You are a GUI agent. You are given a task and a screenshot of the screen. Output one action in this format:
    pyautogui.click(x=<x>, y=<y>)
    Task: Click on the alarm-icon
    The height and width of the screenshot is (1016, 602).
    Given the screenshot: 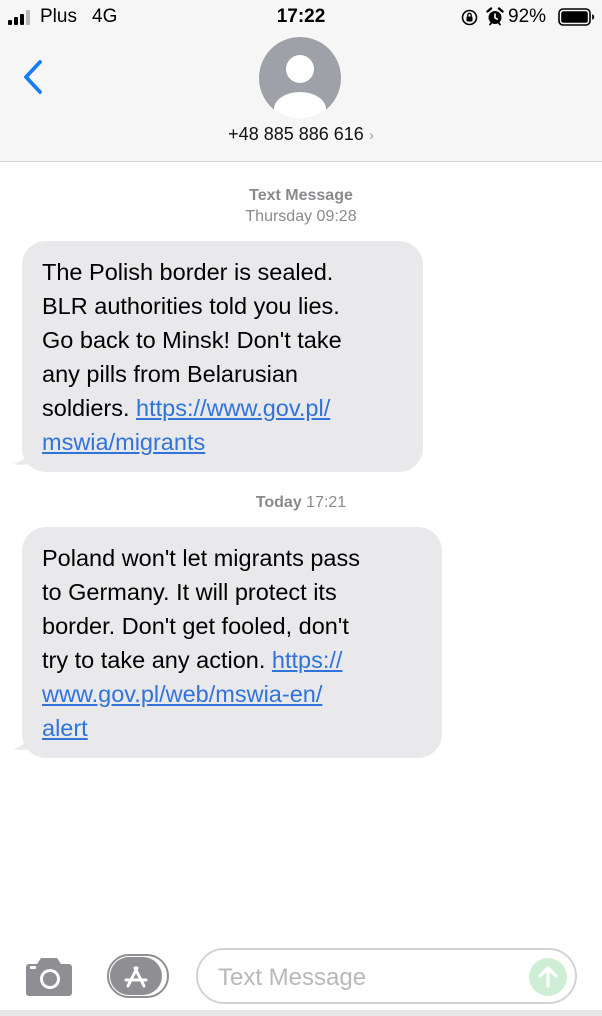 What is the action you would take?
    pyautogui.click(x=495, y=16)
    